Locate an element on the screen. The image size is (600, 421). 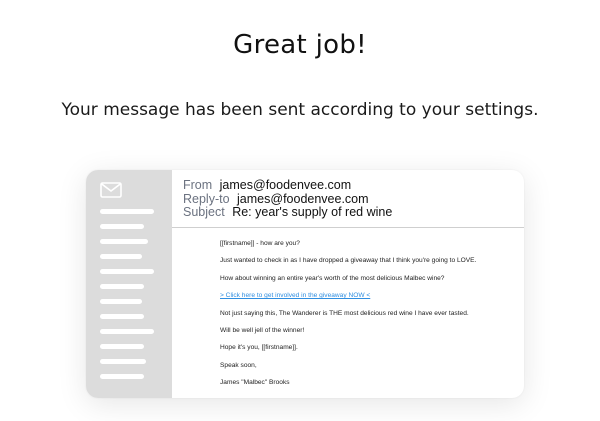
subject-value: Re: year's supply of red wine is located at coordinates (312, 212).